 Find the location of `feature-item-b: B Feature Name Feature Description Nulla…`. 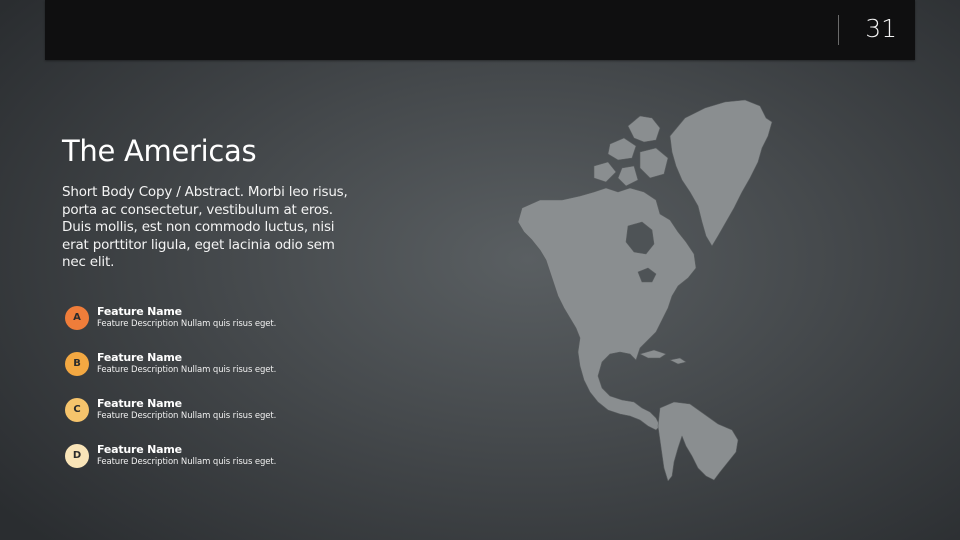

feature-item-b: B Feature Name Feature Description Nulla… is located at coordinates (195, 365).